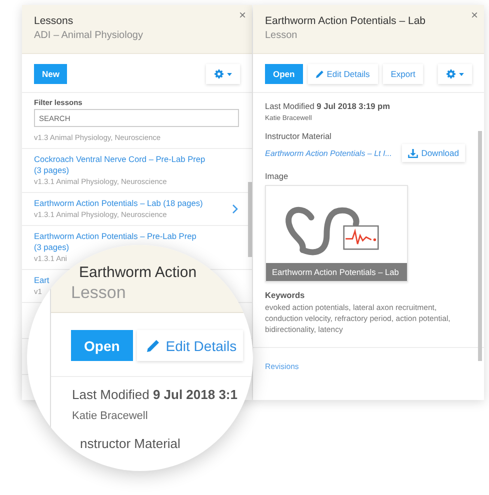 The image size is (489, 495). I want to click on download-icon, so click(413, 153).